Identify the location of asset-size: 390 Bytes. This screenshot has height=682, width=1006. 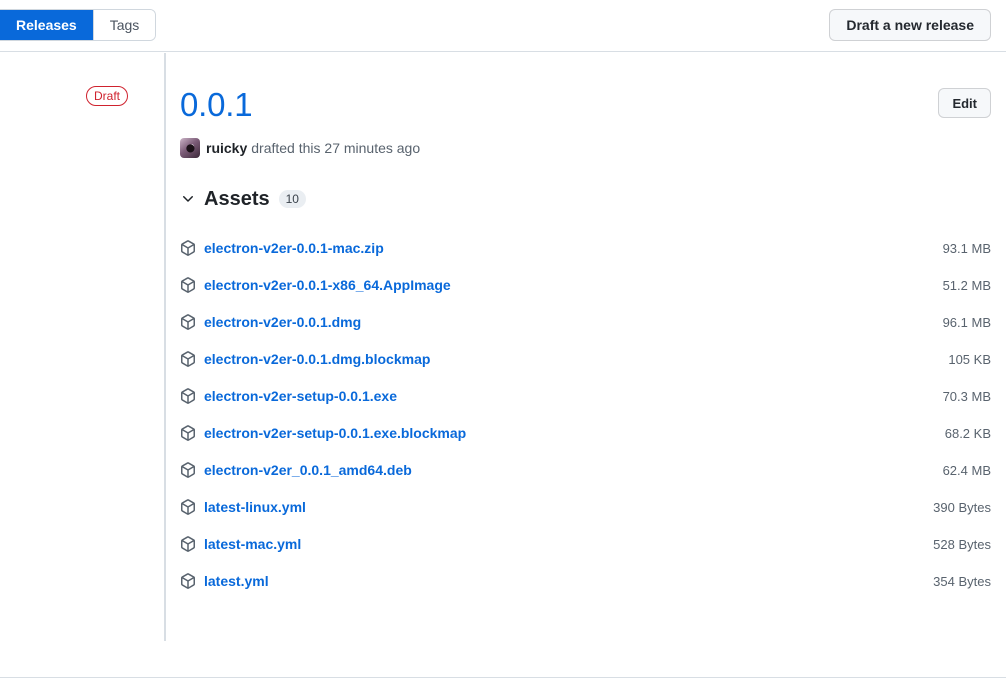
(962, 507).